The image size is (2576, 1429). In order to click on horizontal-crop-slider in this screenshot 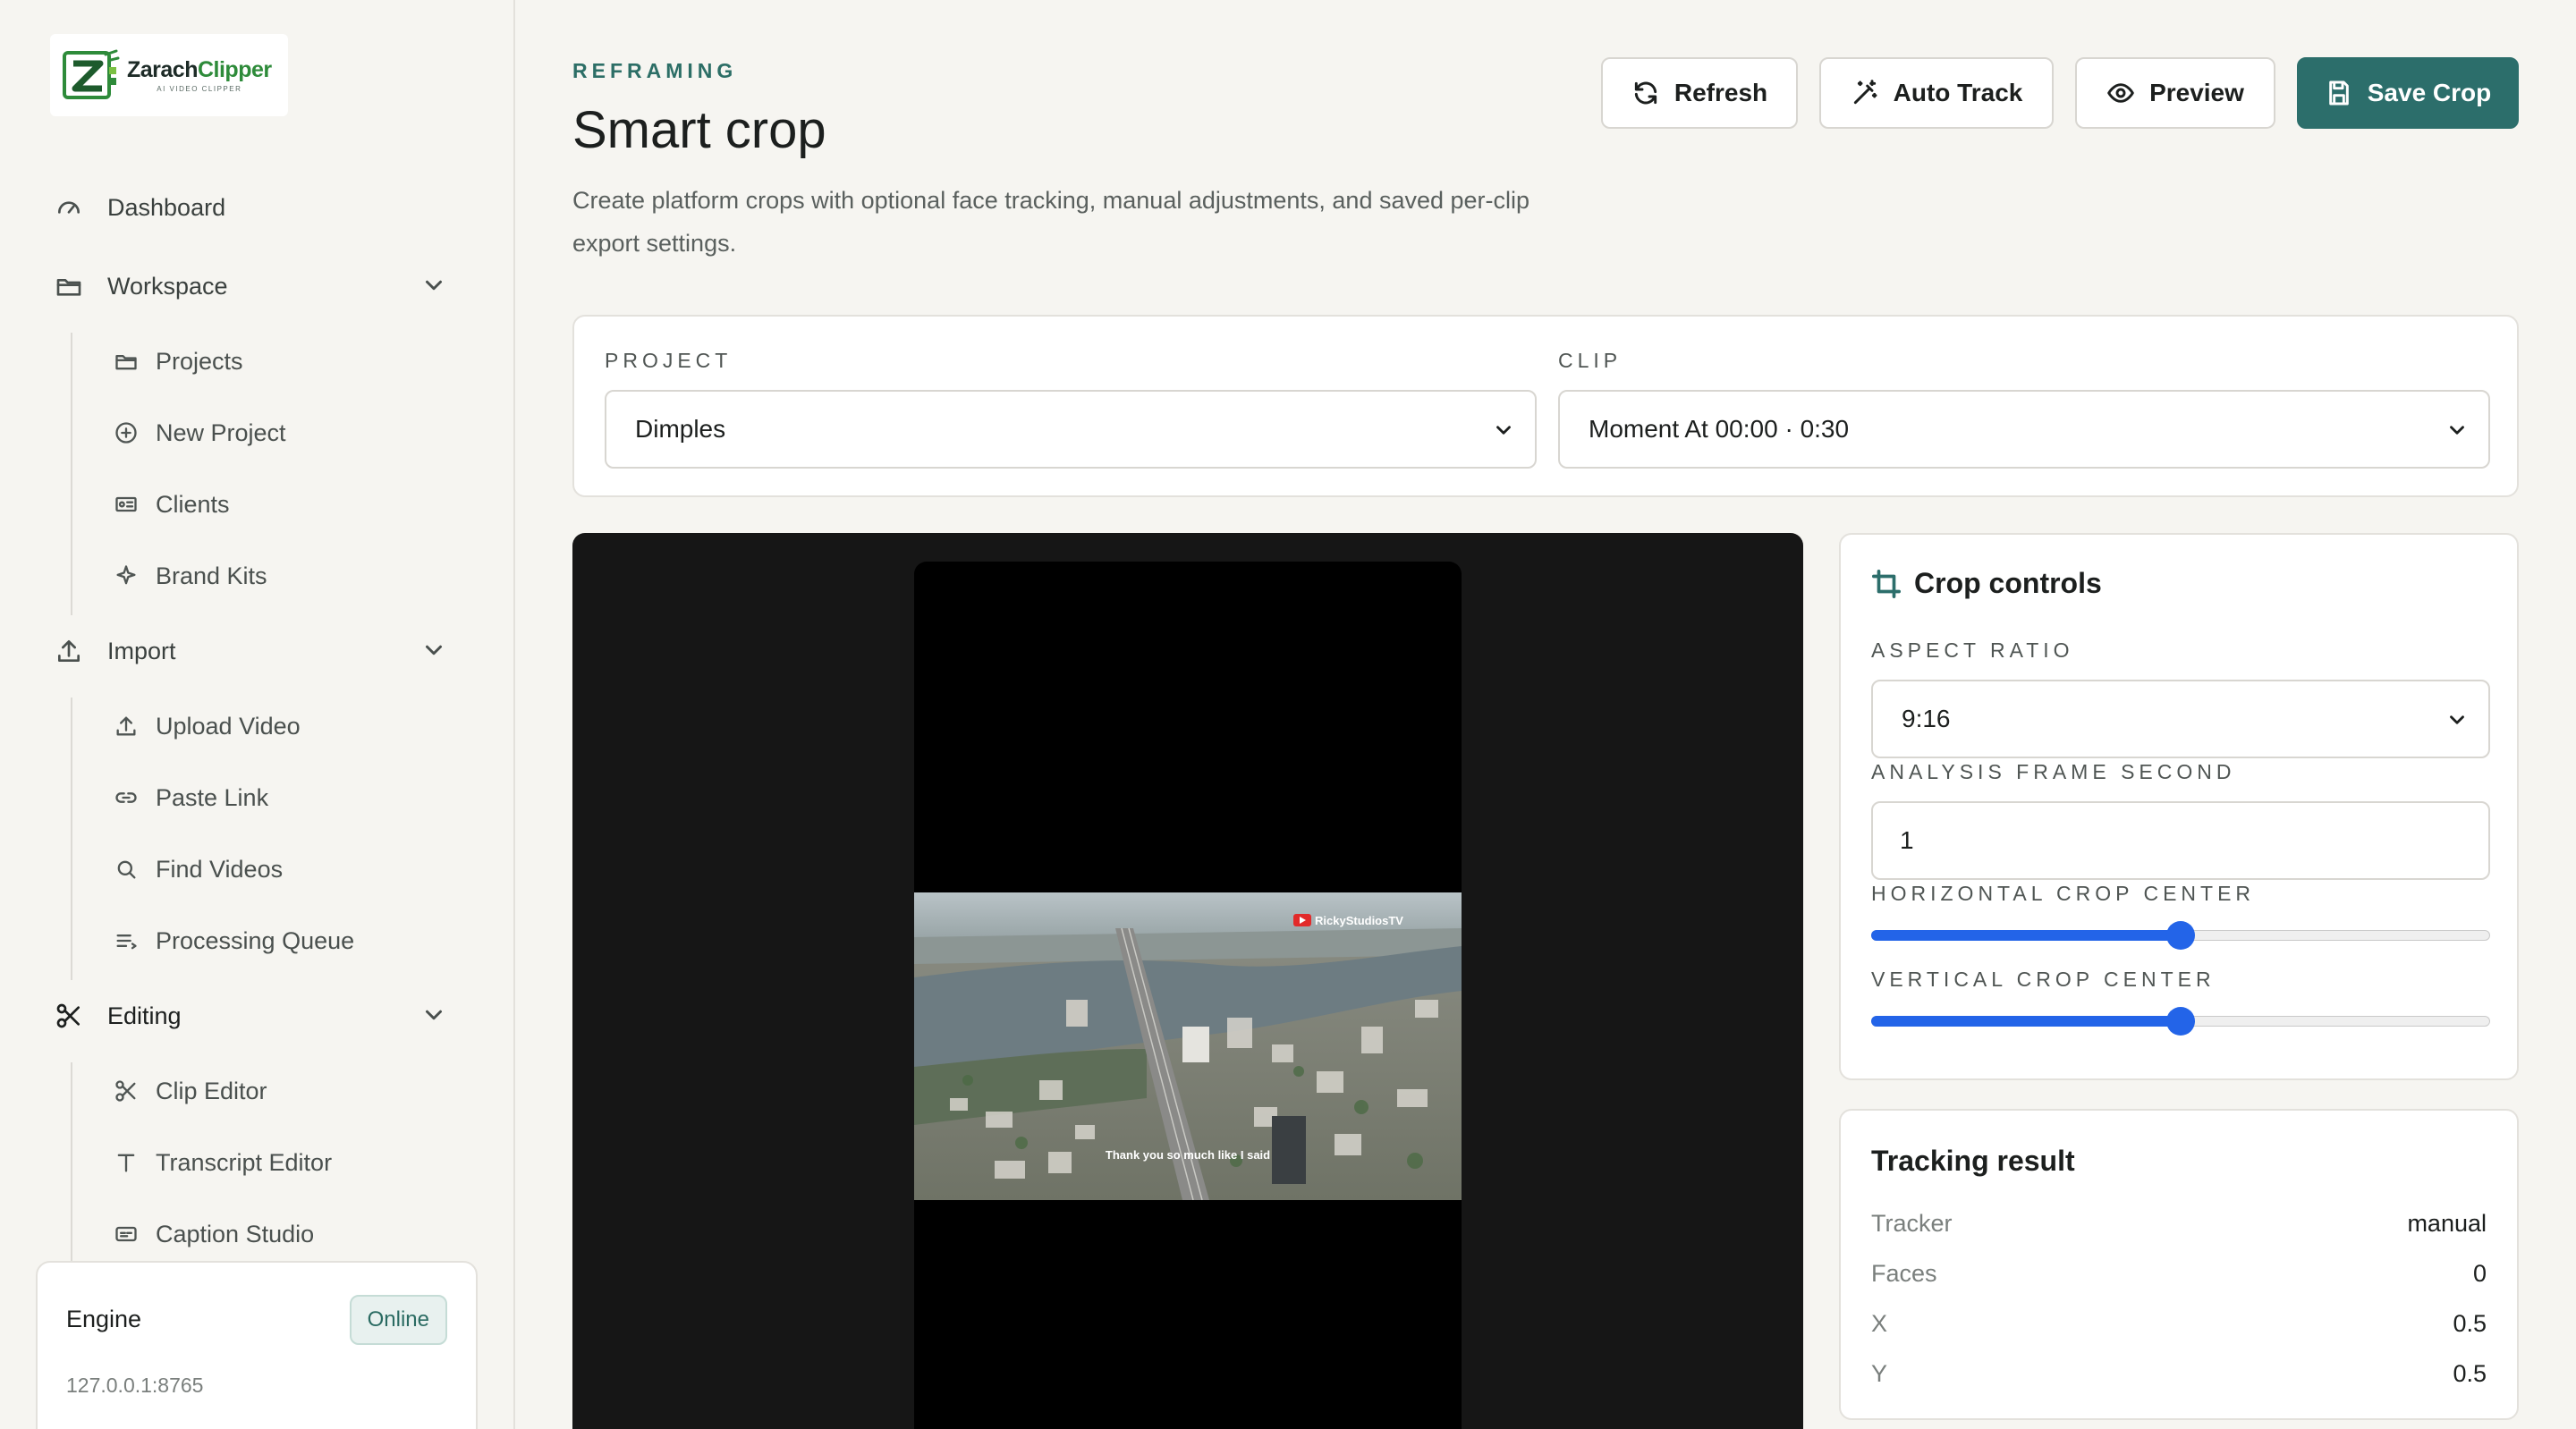, I will do `click(2180, 935)`.